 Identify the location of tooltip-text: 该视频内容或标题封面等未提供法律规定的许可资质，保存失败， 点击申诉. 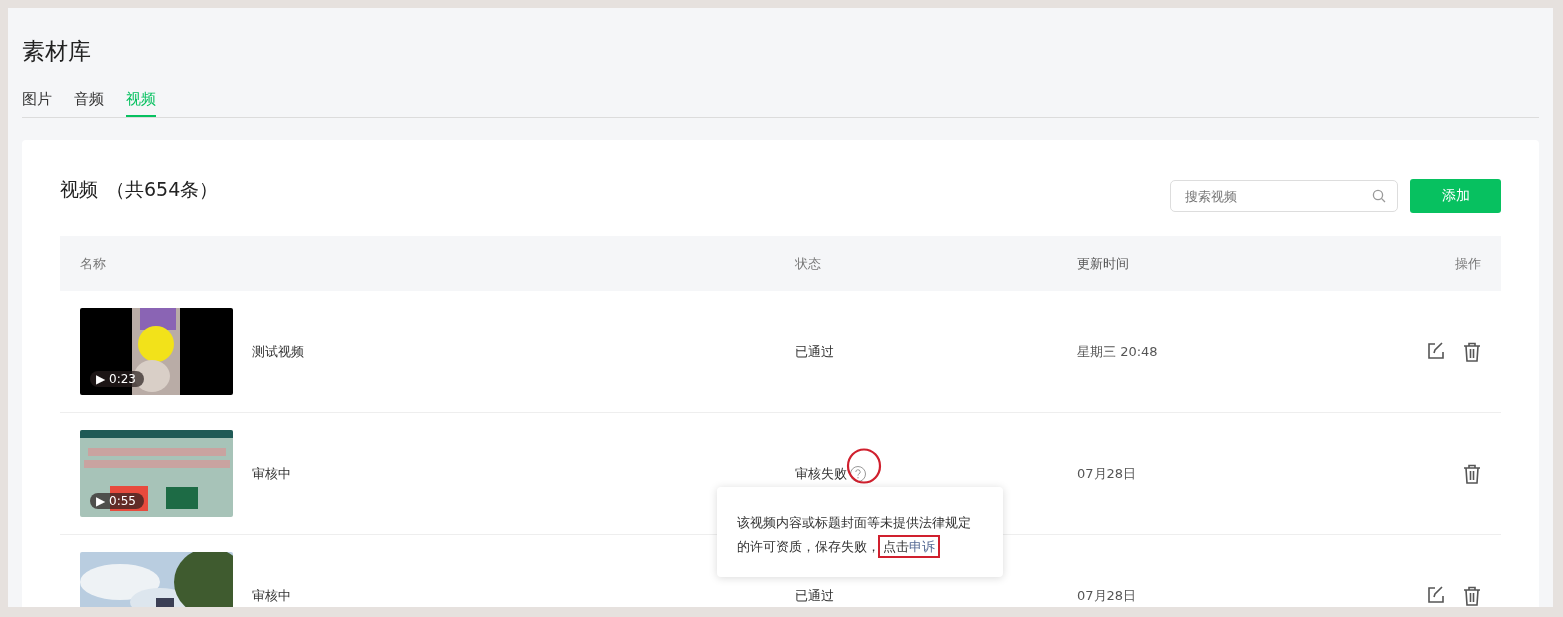
(860, 534).